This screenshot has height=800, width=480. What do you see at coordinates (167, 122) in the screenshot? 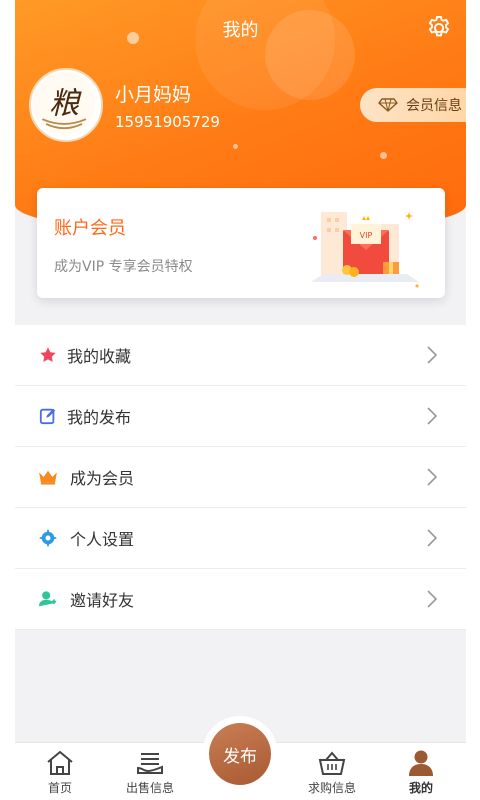
I see `phone-number: 15951905729` at bounding box center [167, 122].